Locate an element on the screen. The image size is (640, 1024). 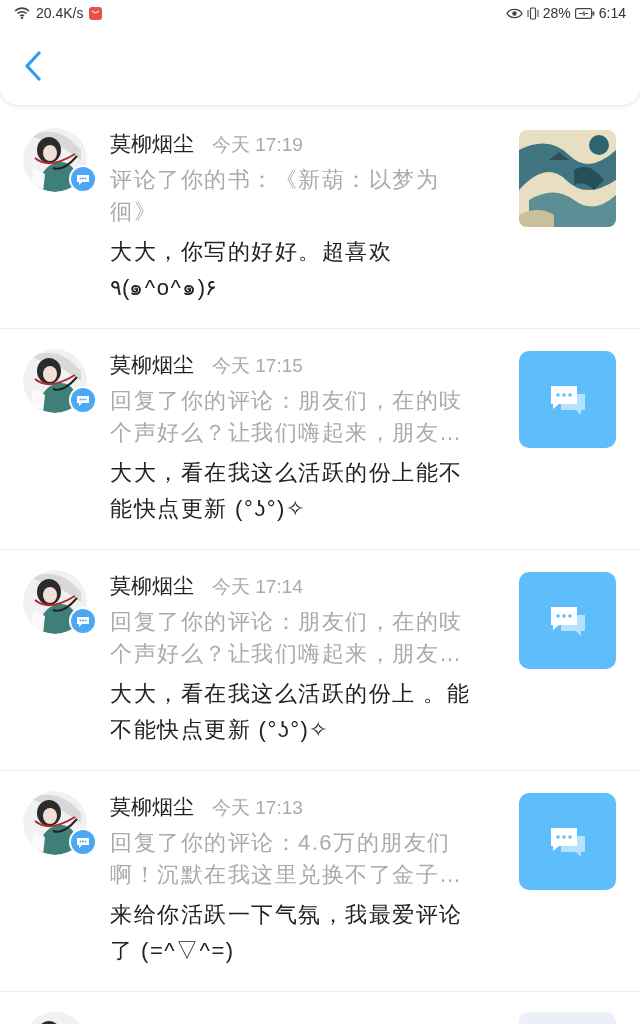
comment-message: 大大，看在我这么活跃的份上能不能快点更新 (°ʖ°)✧ is located at coordinates (287, 491).